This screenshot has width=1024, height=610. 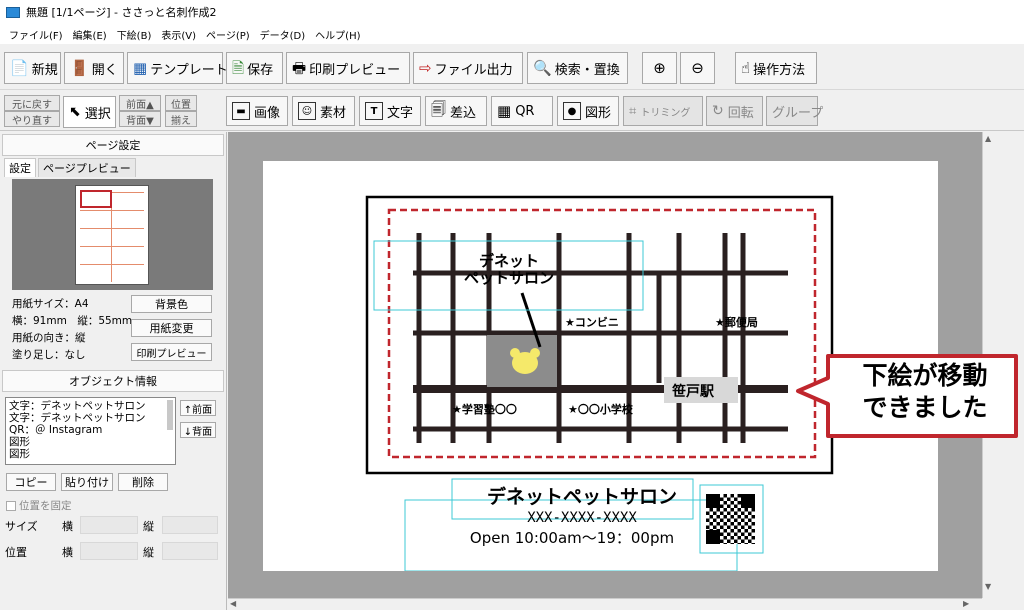 What do you see at coordinates (504, 111) in the screenshot?
I see `qr-icon: ▦` at bounding box center [504, 111].